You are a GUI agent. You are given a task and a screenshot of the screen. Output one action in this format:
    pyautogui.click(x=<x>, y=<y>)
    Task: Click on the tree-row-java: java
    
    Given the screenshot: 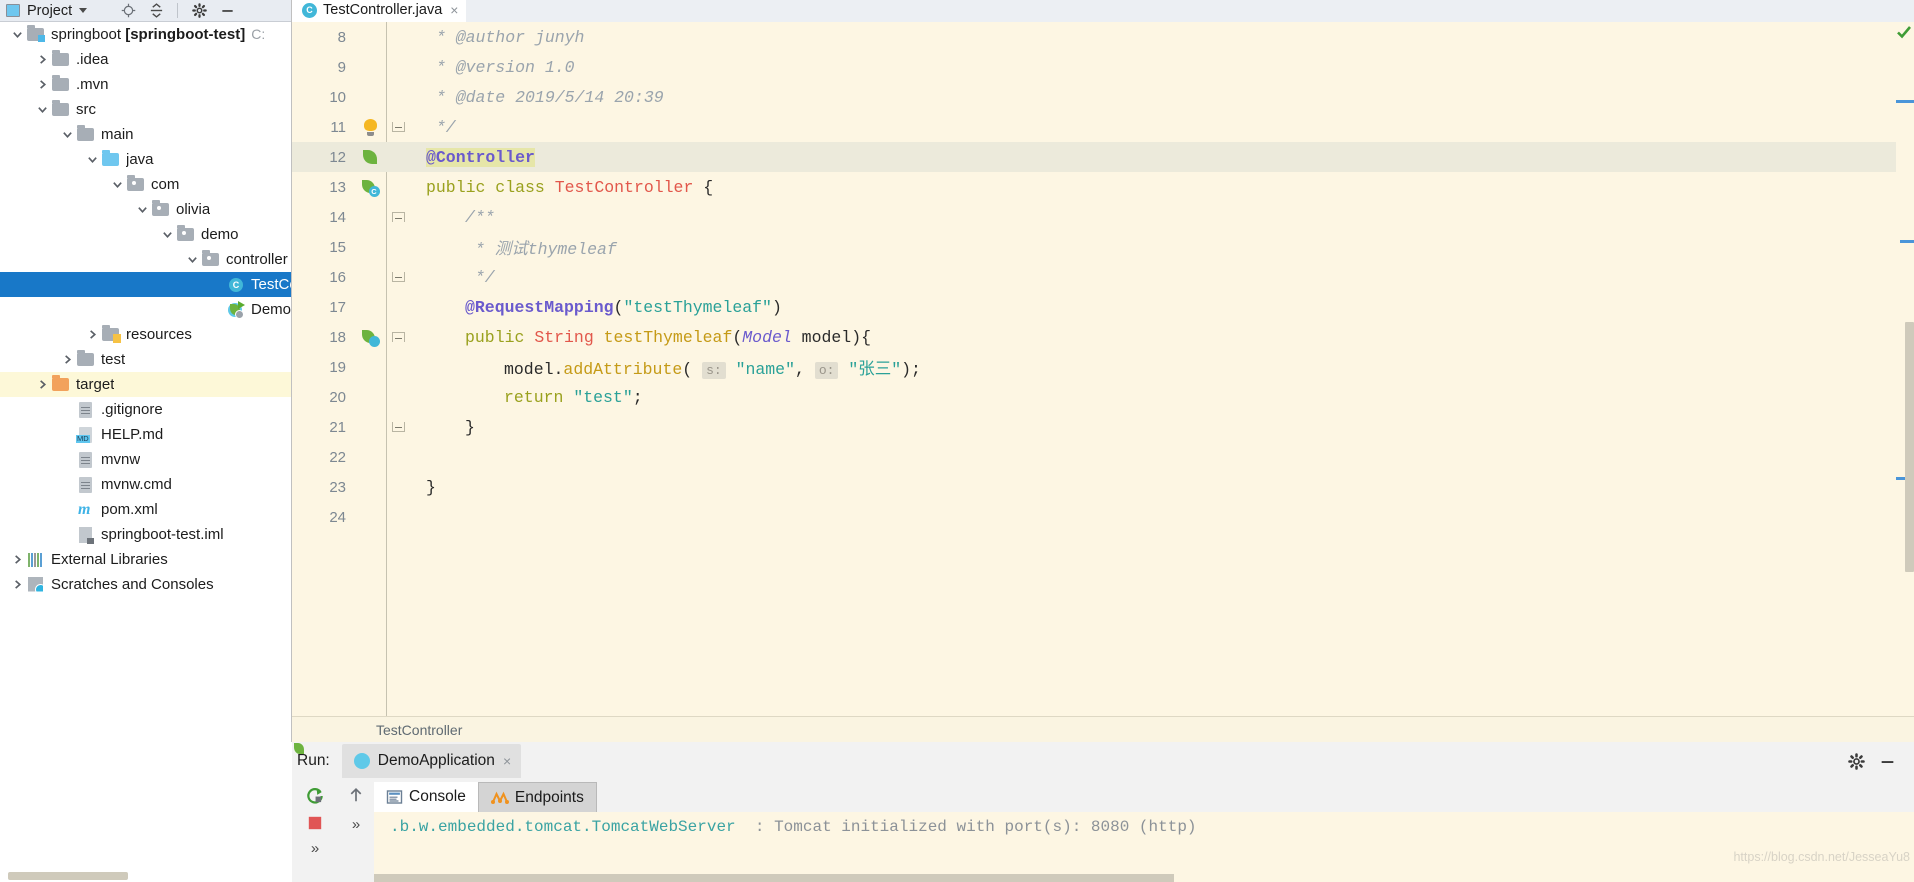 What is the action you would take?
    pyautogui.click(x=145, y=159)
    